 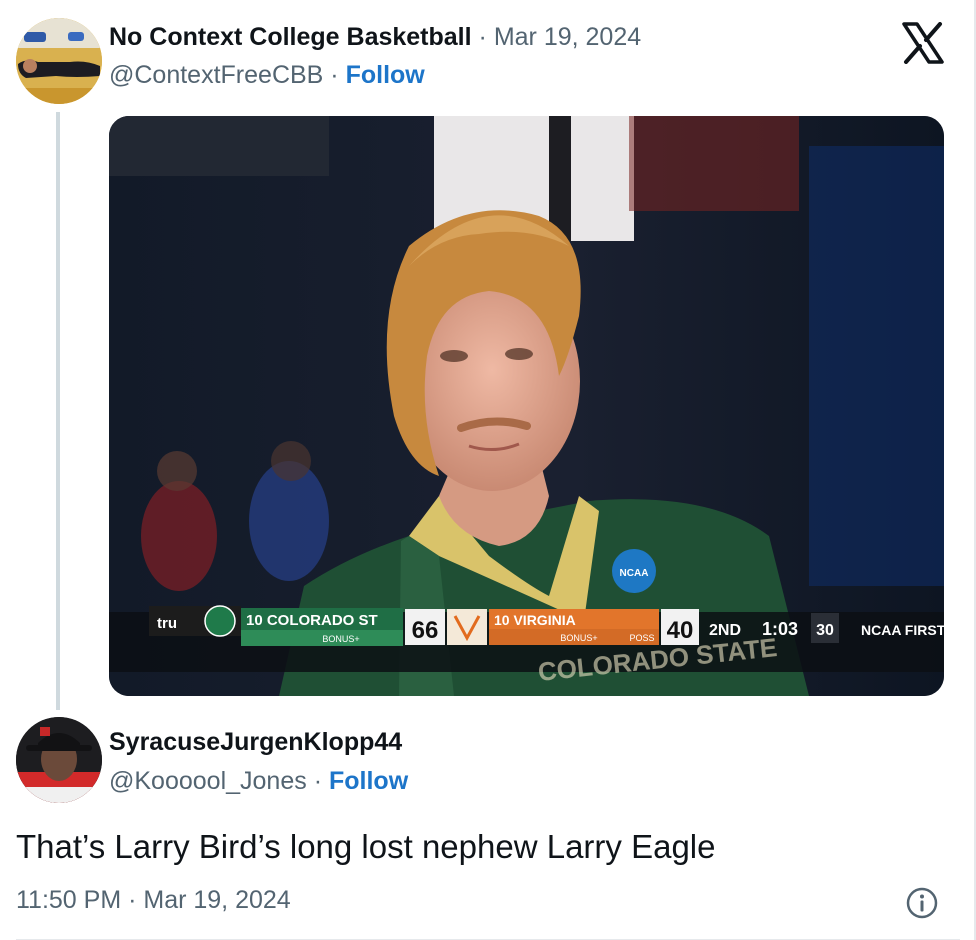 I want to click on ticker-text: NCAA FIRST, so click(x=902, y=630).